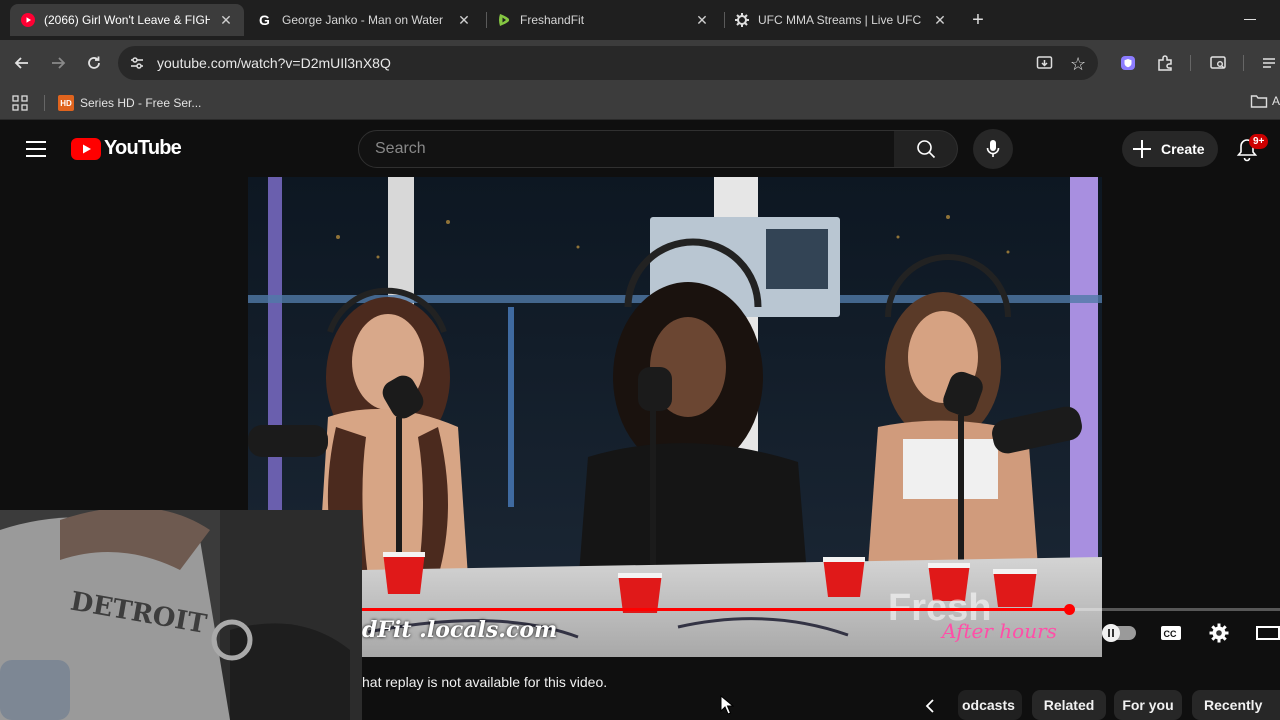  I want to click on settings-button, so click(1219, 635).